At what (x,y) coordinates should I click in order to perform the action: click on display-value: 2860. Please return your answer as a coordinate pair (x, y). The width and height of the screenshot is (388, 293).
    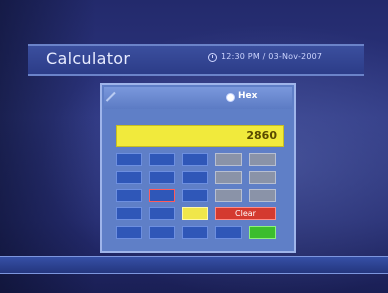
    Looking at the image, I should click on (261, 135).